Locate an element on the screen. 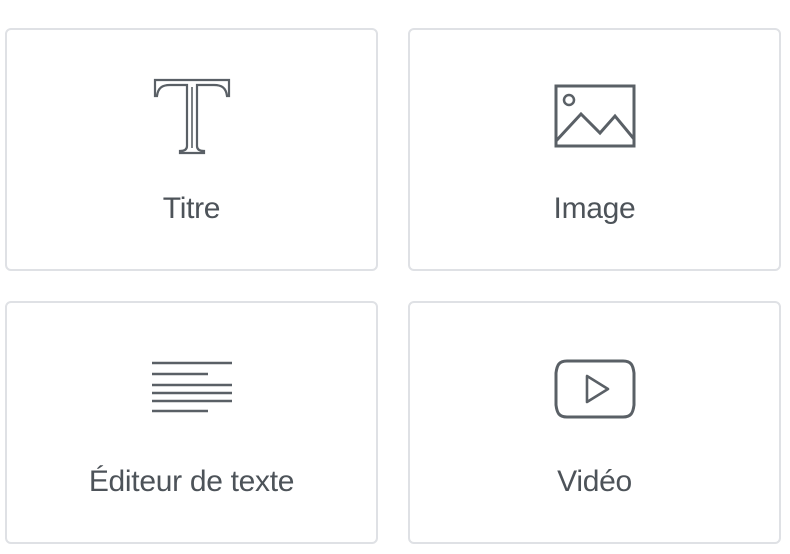  image-icon is located at coordinates (594, 116).